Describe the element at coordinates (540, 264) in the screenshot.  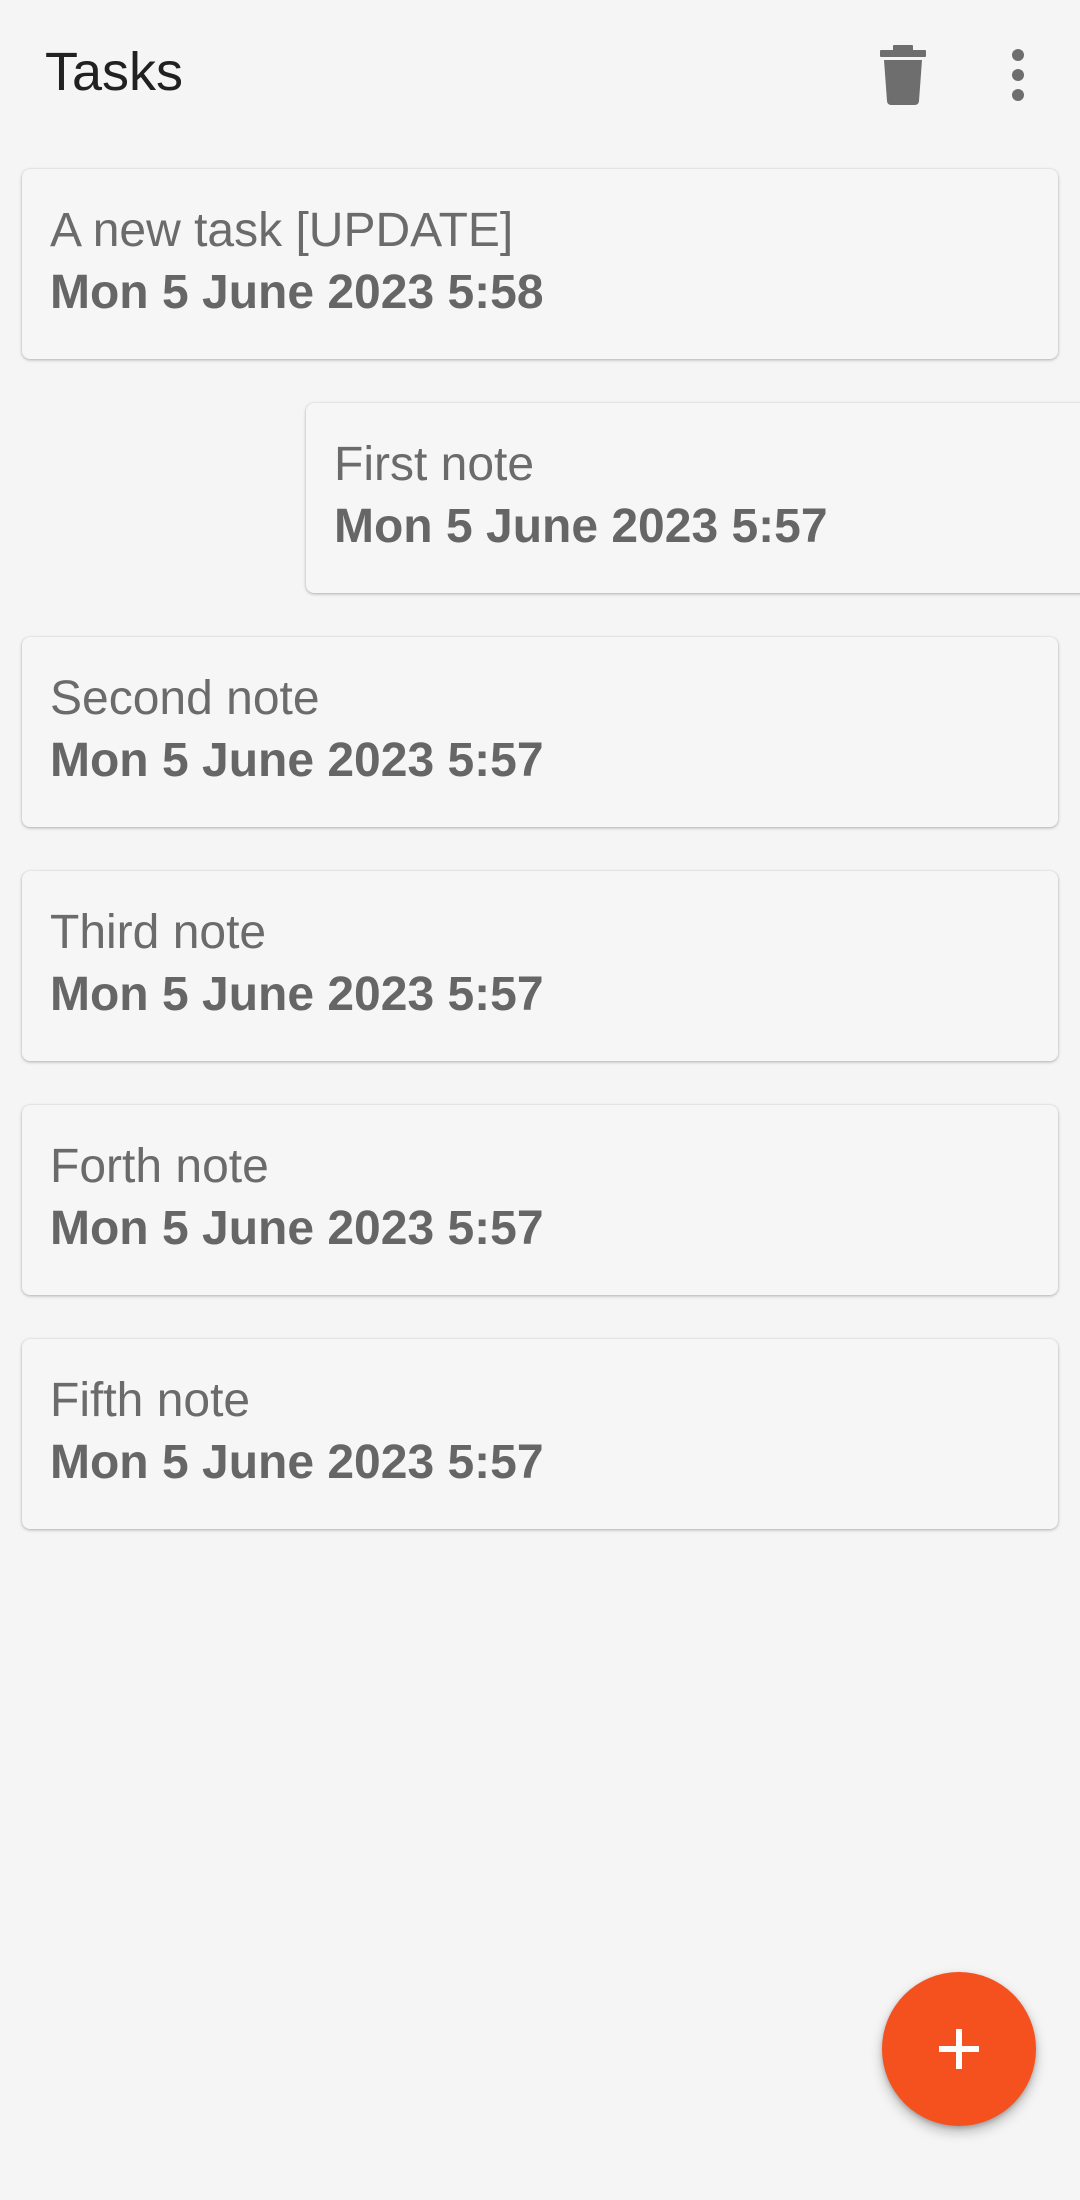
I see `task-card: A new task [UPDATE] Mon 5 June 2023 5:58` at that location.